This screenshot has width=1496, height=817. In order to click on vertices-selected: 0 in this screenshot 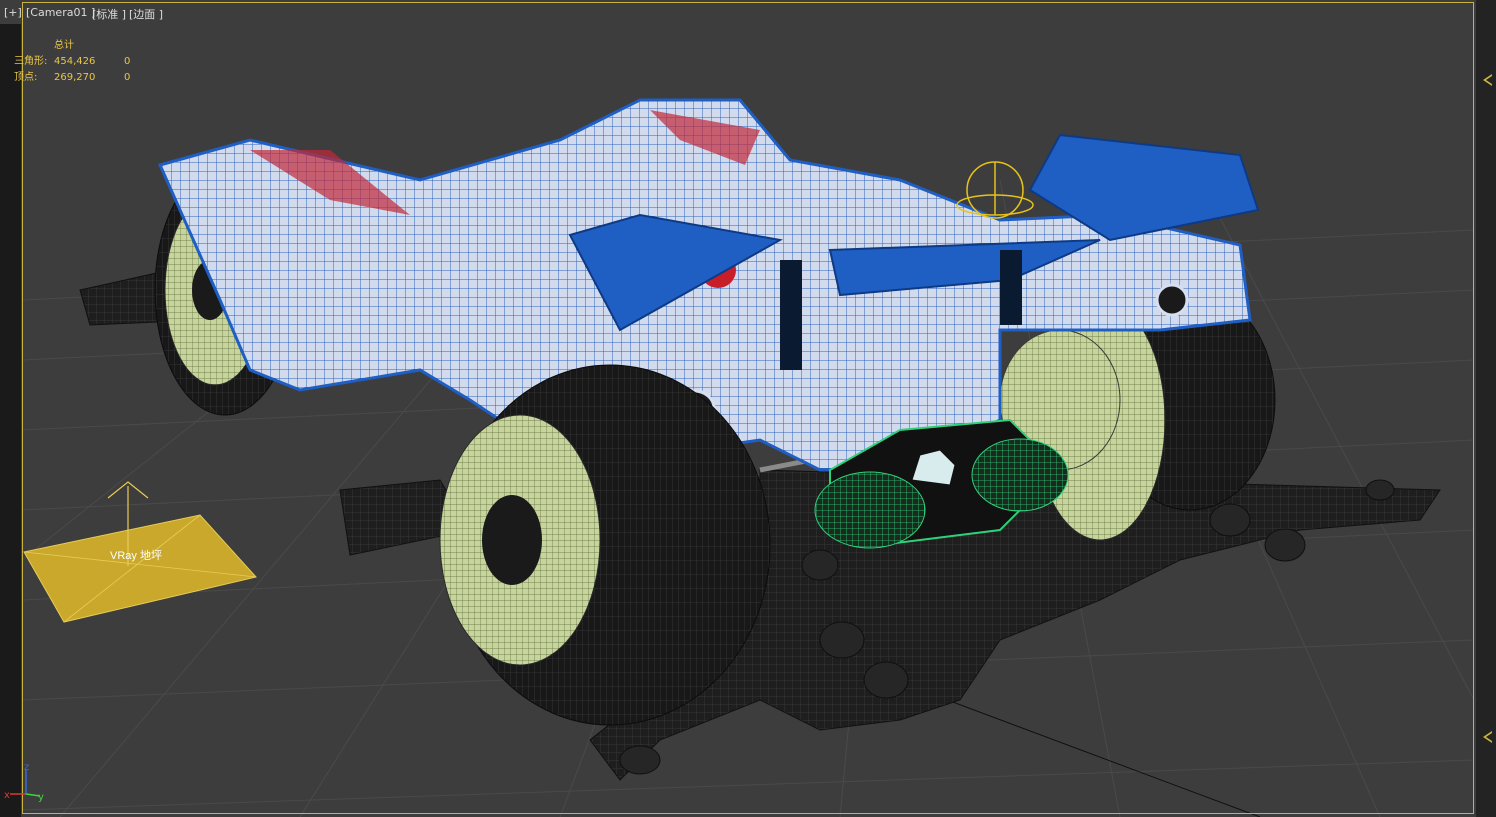, I will do `click(127, 77)`.